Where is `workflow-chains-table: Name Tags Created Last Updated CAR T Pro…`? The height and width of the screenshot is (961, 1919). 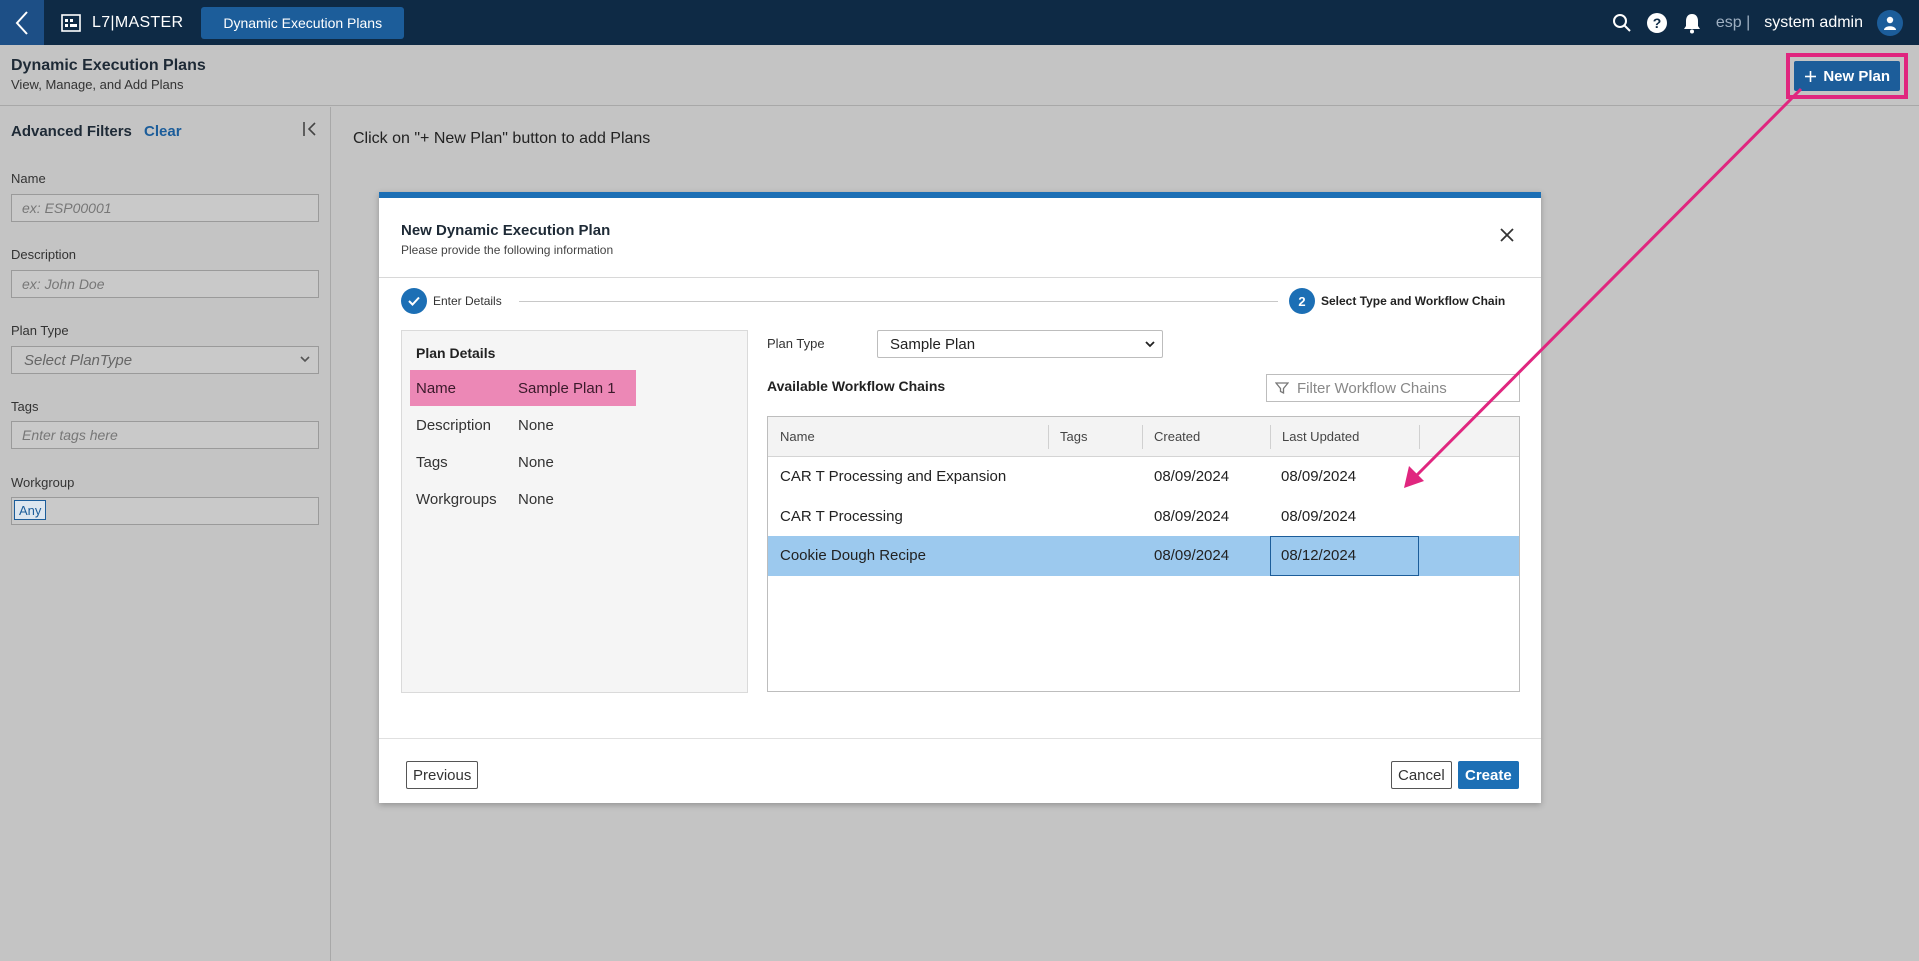 workflow-chains-table: Name Tags Created Last Updated CAR T Pro… is located at coordinates (1143, 554).